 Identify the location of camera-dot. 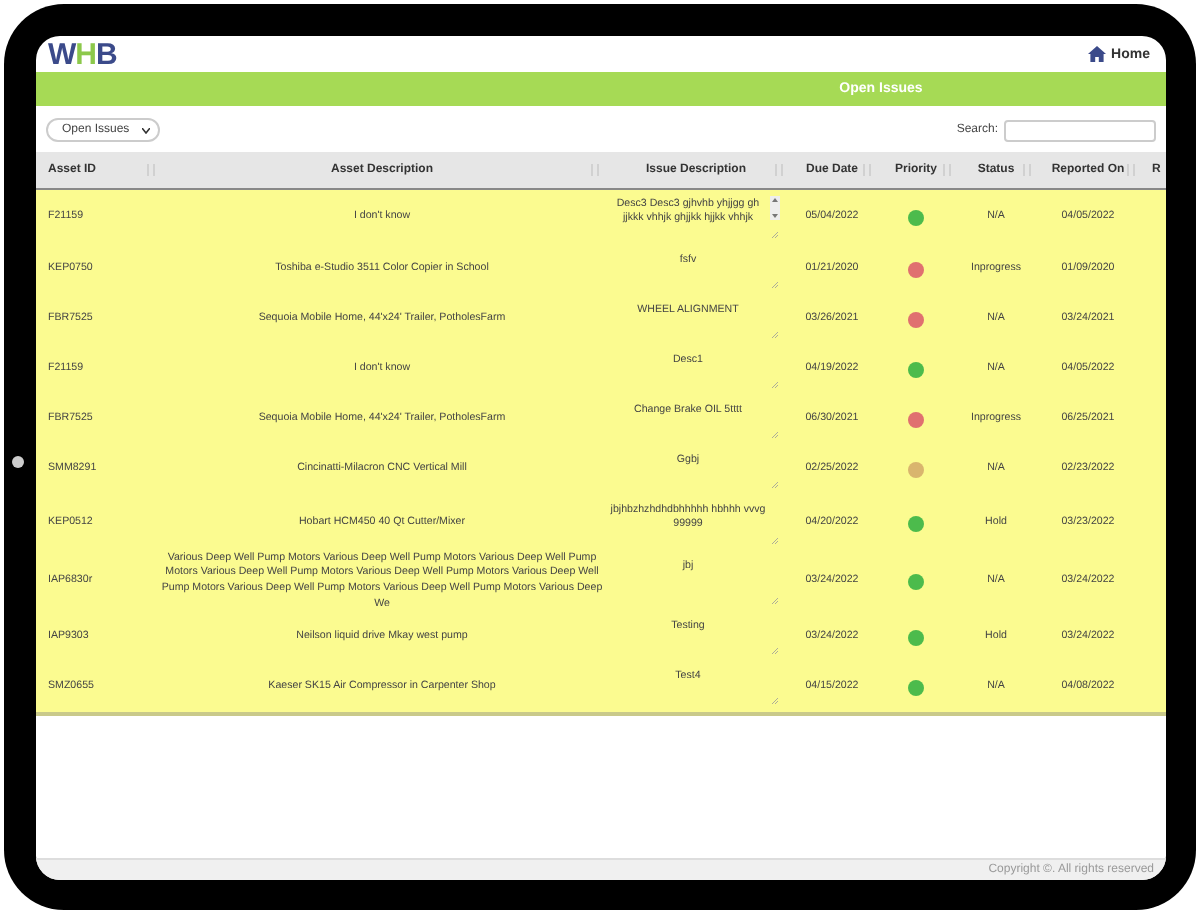
(18, 462).